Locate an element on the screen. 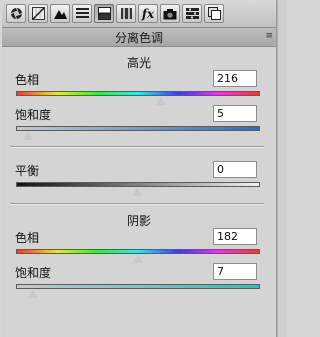  panel-title: 分离色调 is located at coordinates (138, 38).